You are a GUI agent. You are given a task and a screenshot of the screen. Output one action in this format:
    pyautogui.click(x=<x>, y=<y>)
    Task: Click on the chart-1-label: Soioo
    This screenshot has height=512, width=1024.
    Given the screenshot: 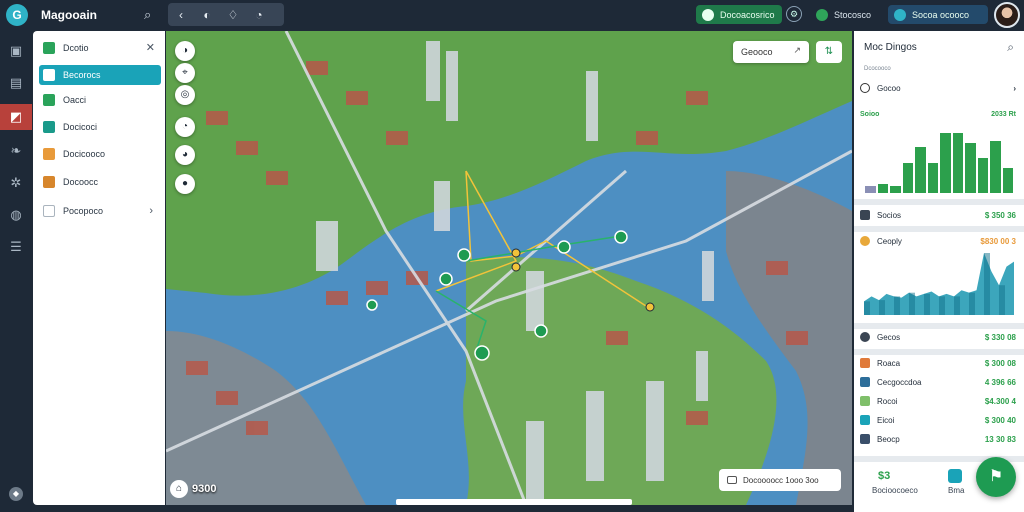 What is the action you would take?
    pyautogui.click(x=870, y=114)
    